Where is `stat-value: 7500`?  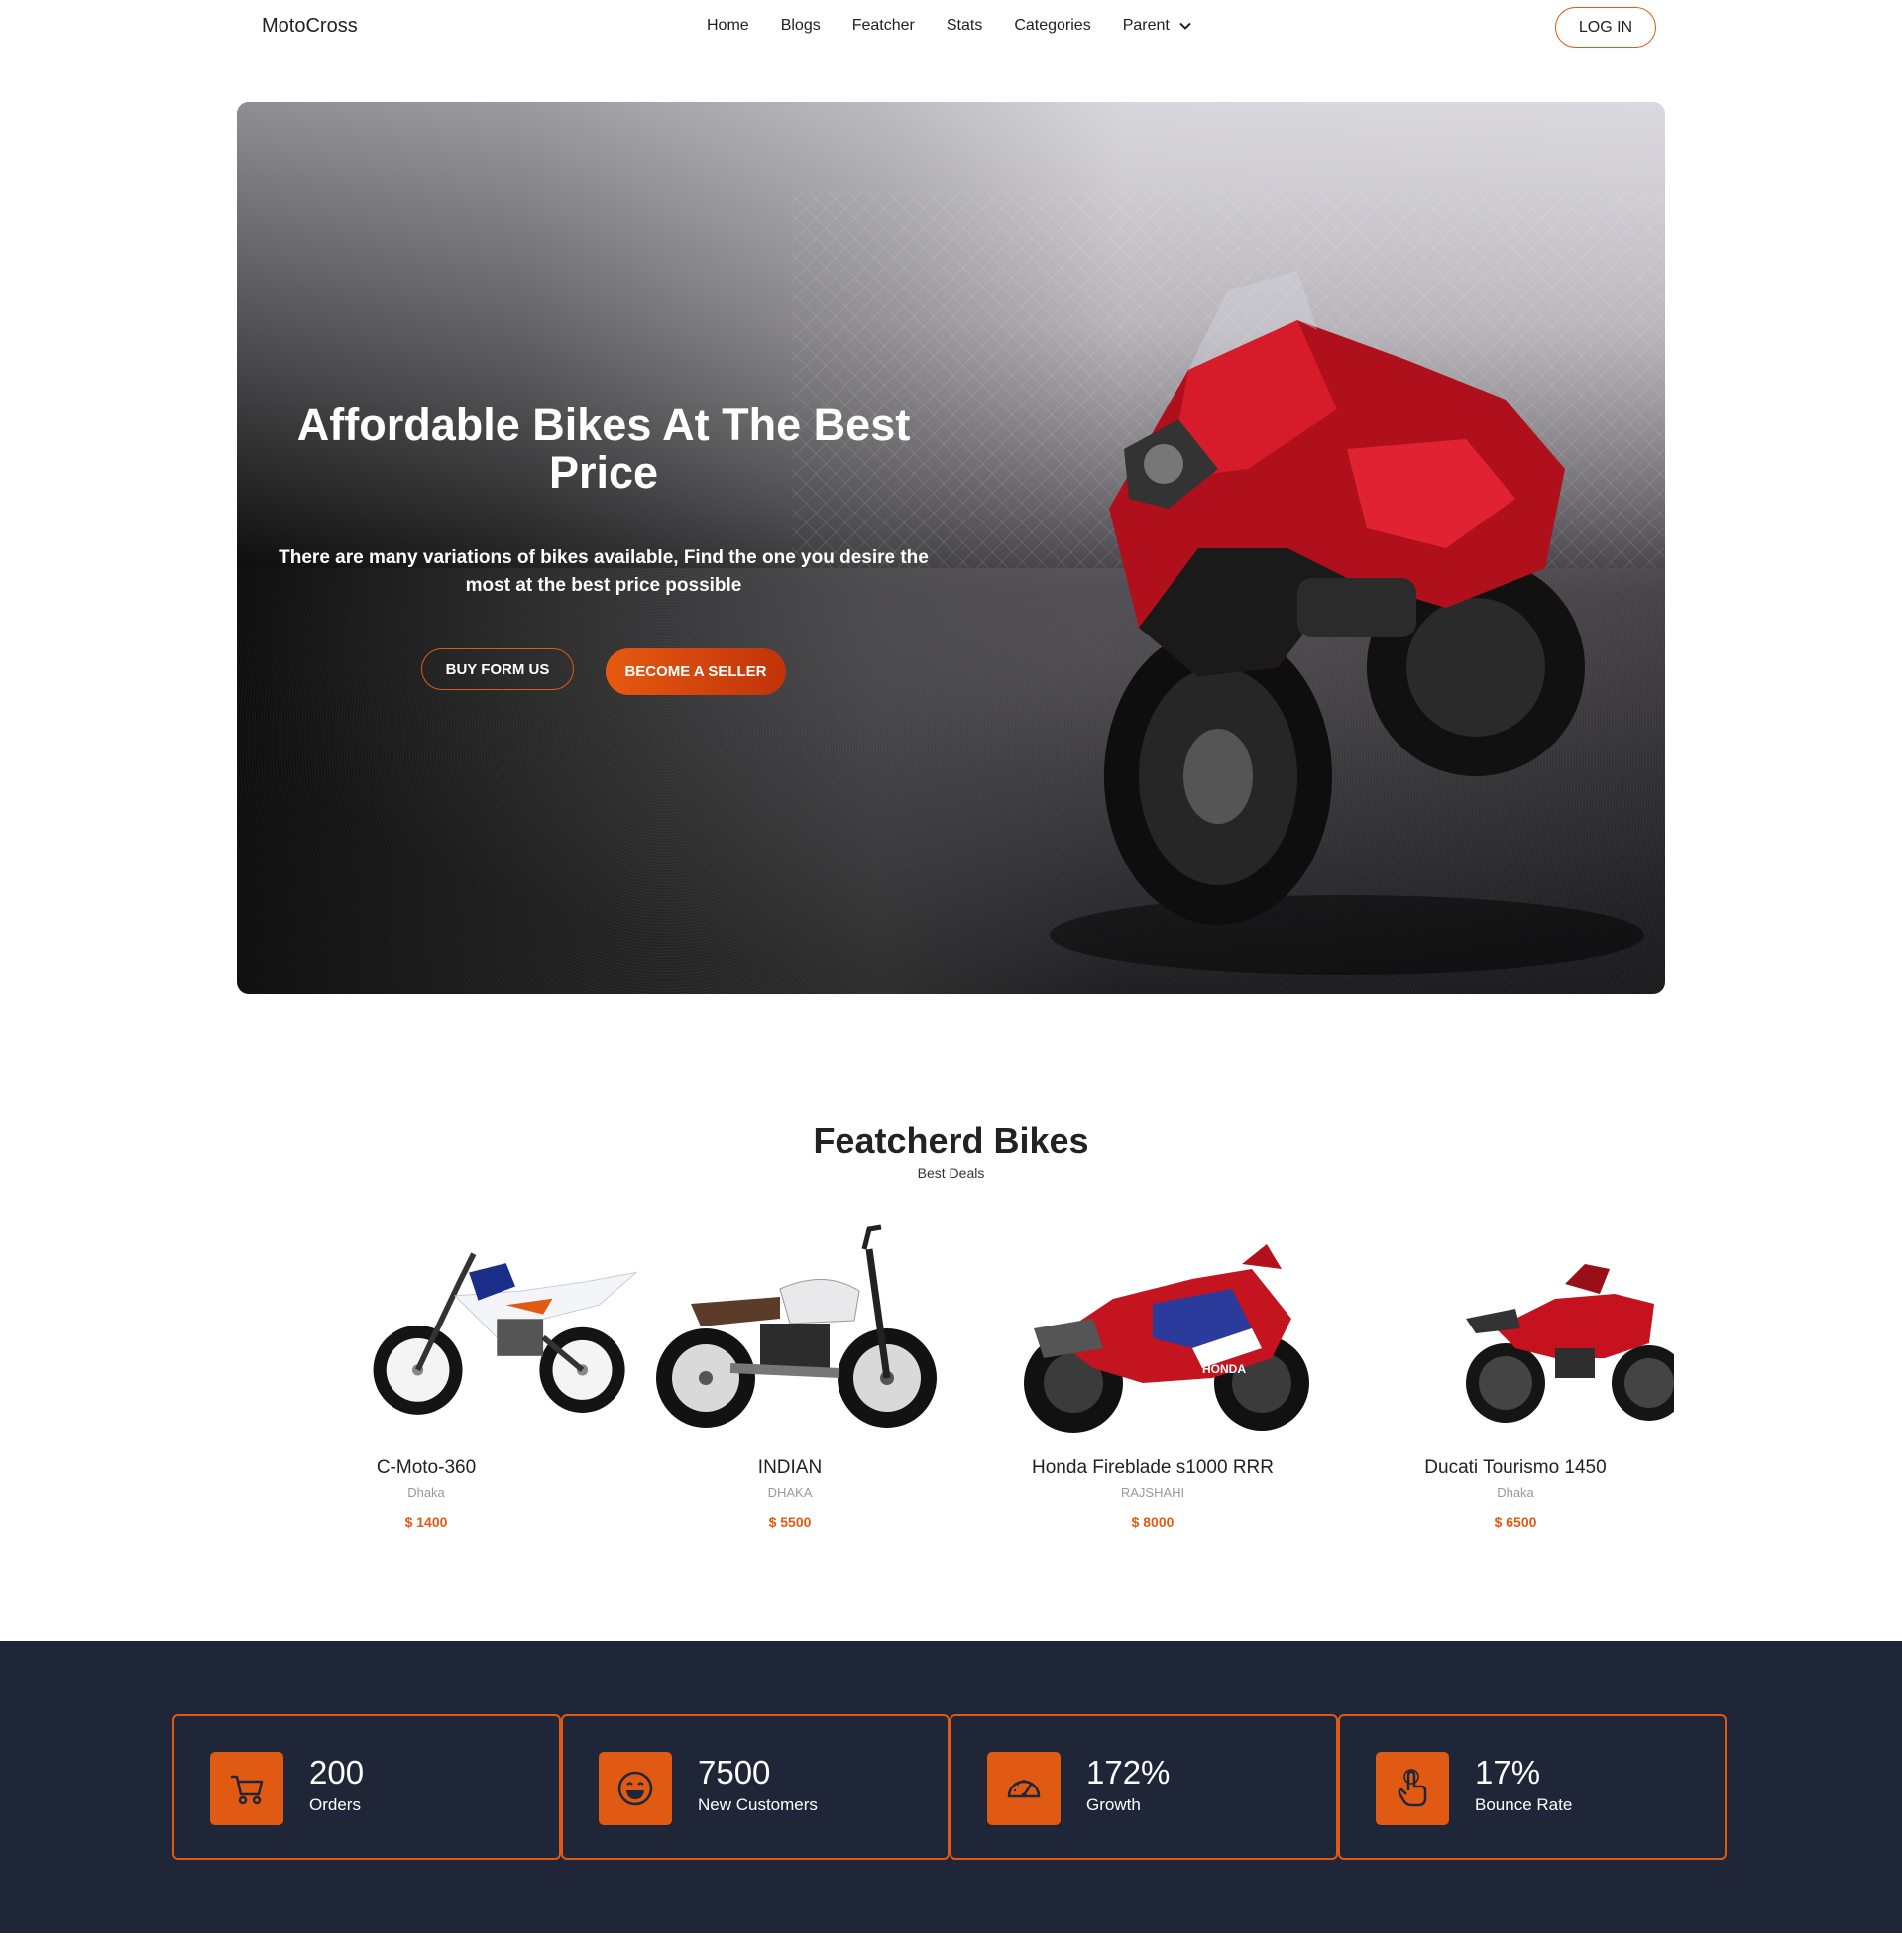
stat-value: 7500 is located at coordinates (734, 1772).